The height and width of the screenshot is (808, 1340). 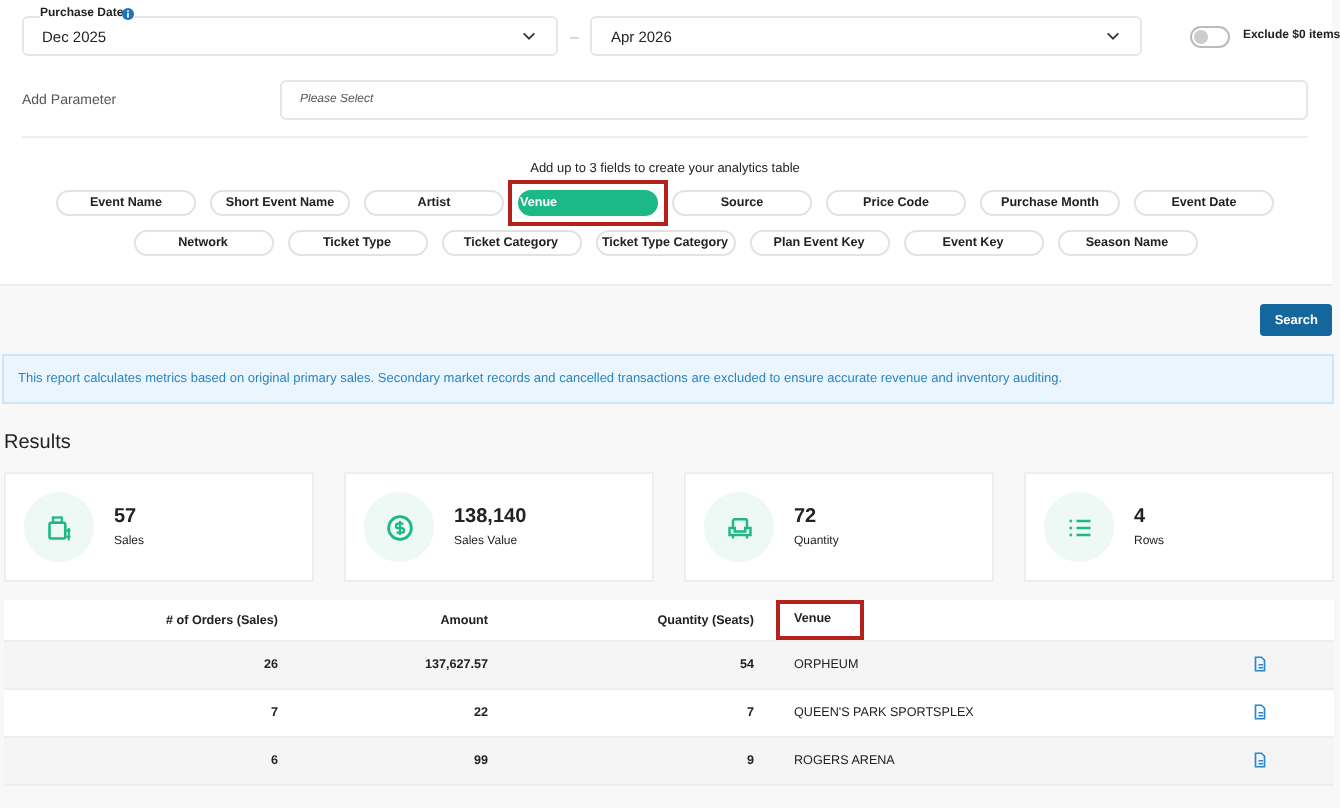 I want to click on stat-value: 138,140, so click(x=490, y=517).